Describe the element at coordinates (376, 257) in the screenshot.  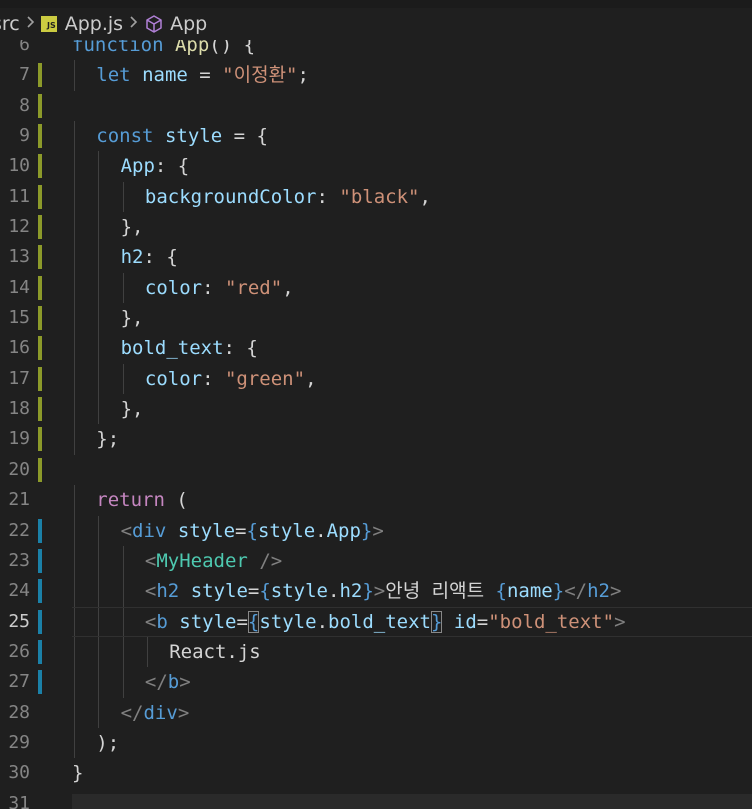
I see `code-line: 13 h2: {` at that location.